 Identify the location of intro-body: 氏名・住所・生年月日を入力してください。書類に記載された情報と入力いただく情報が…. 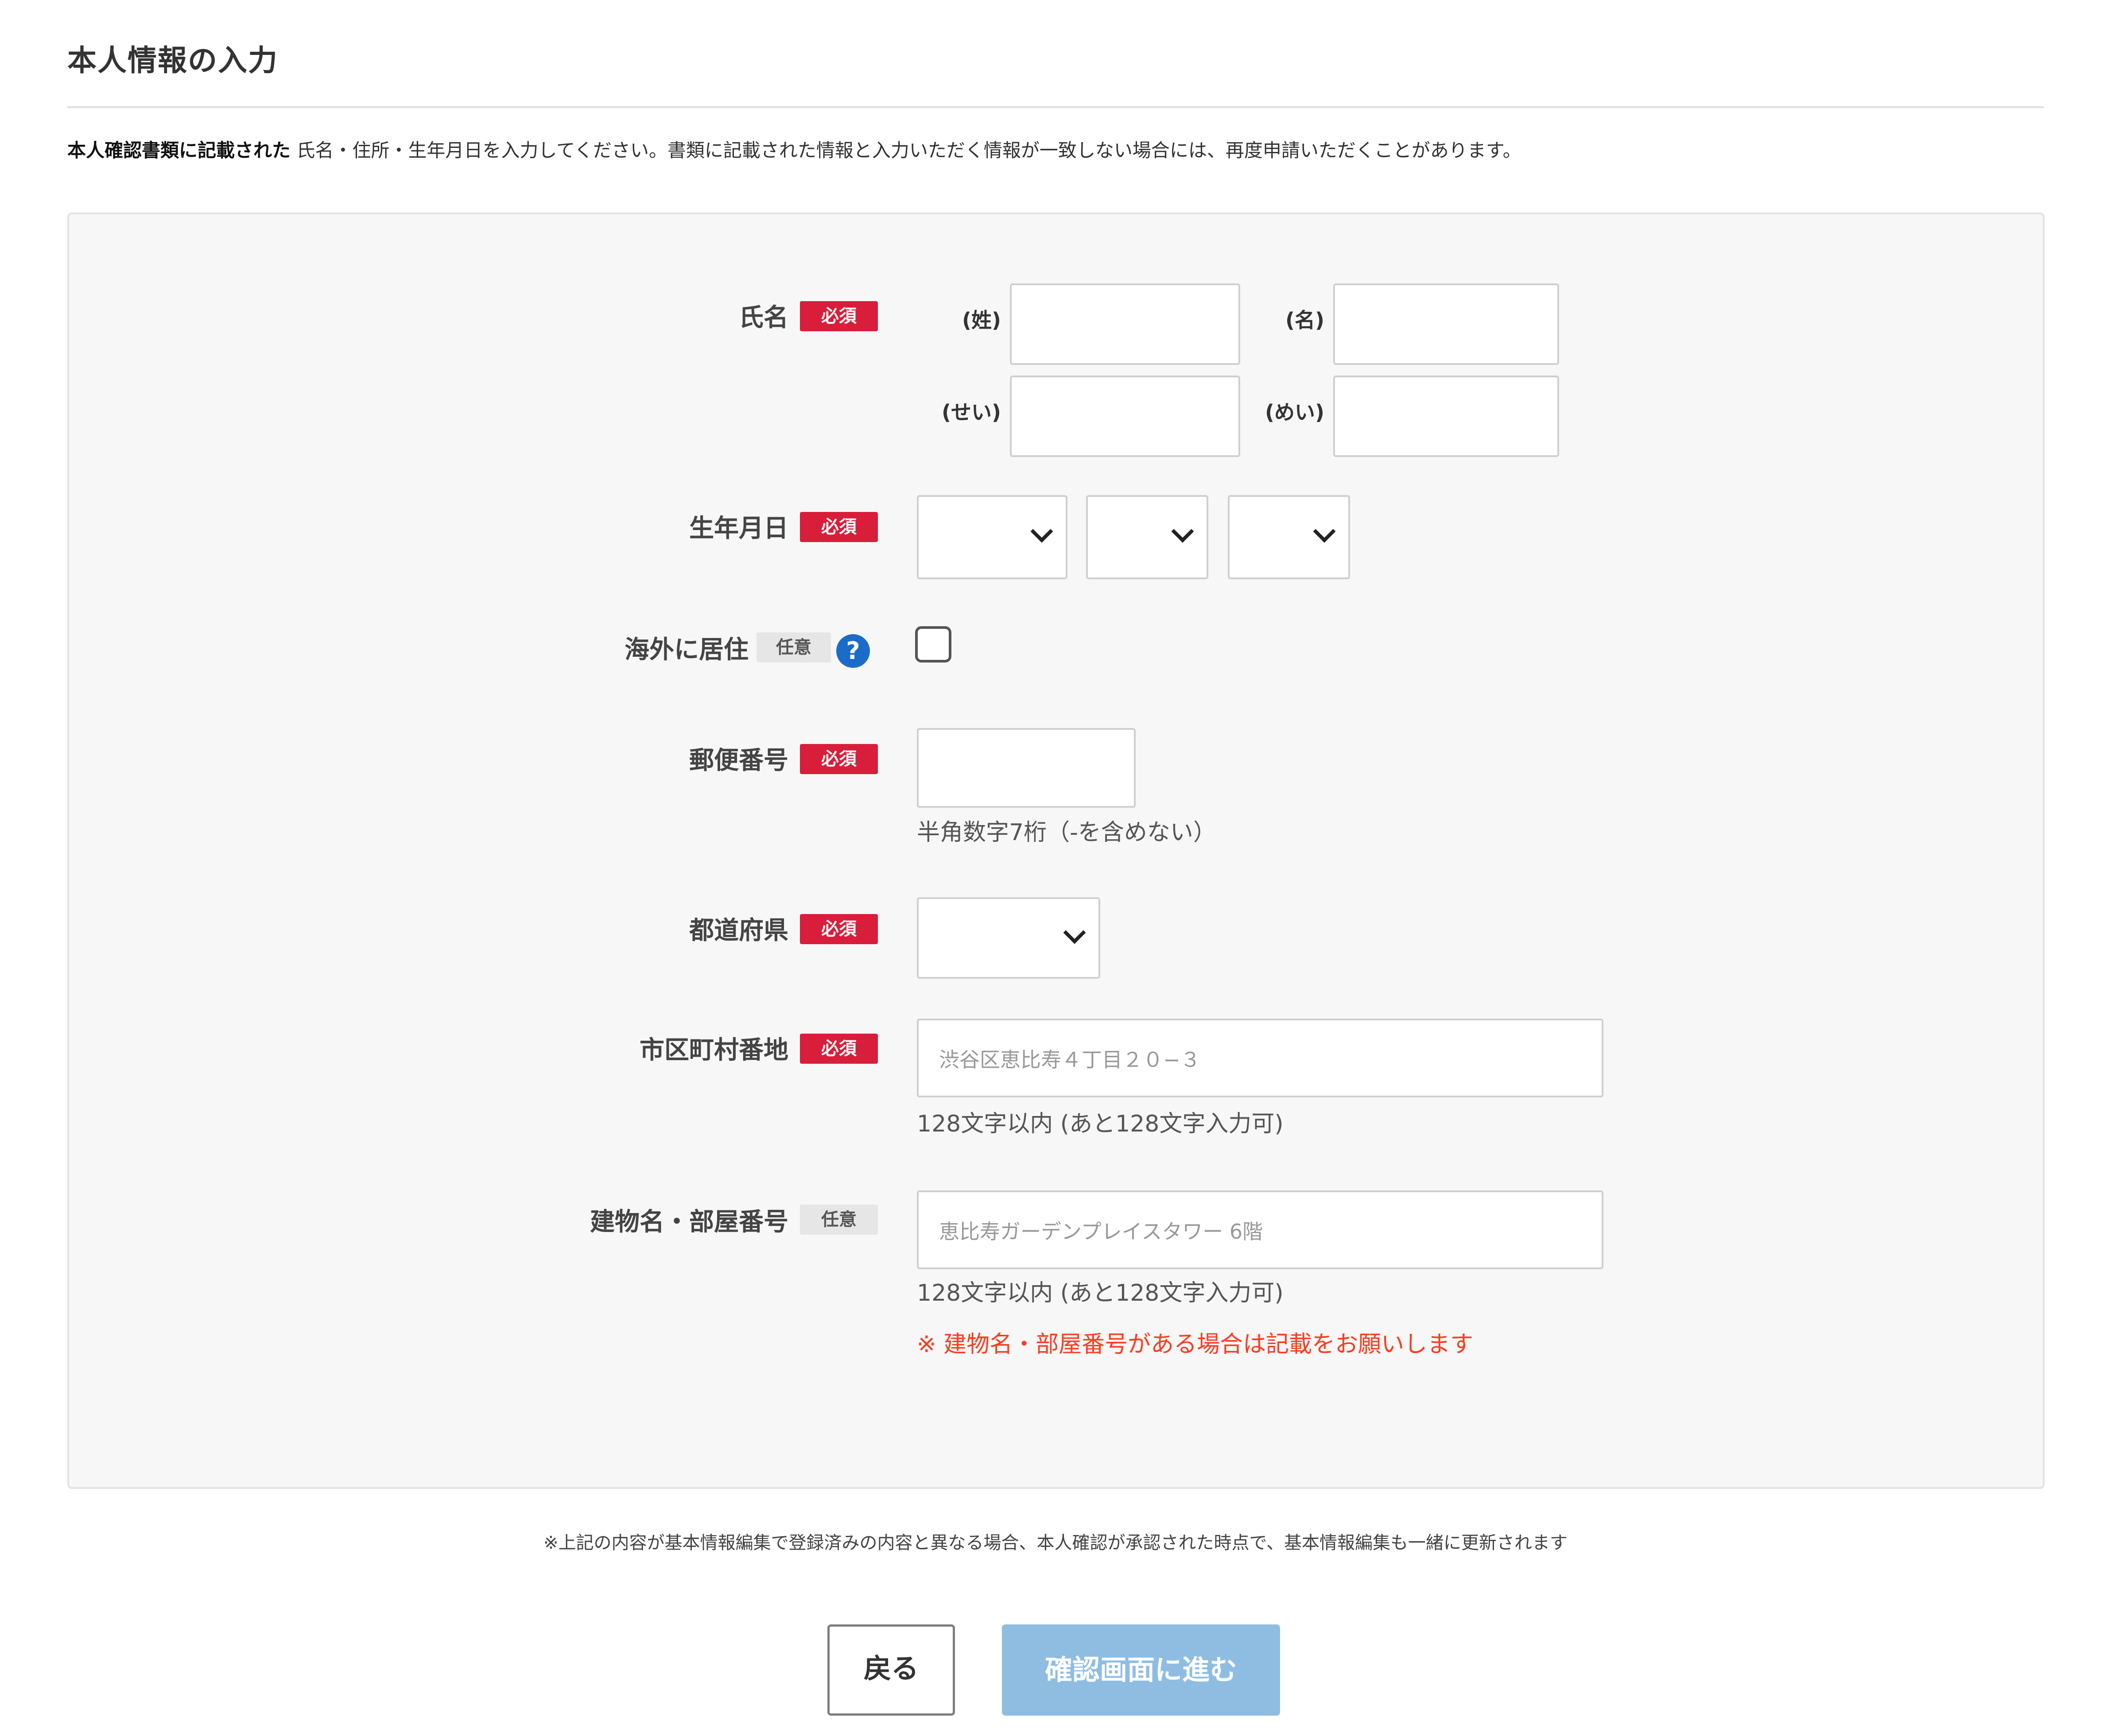
(906, 150).